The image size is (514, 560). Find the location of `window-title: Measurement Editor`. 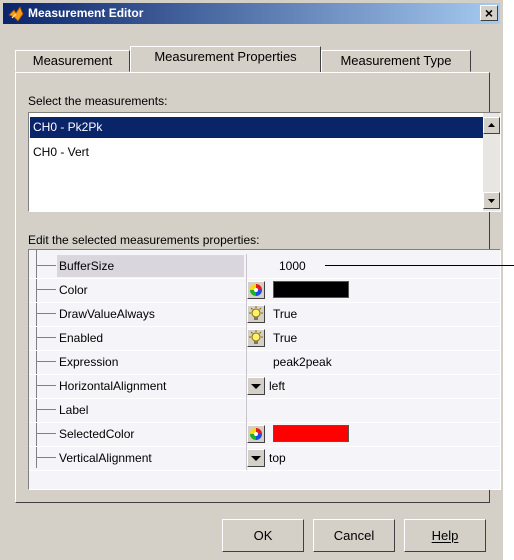

window-title: Measurement Editor is located at coordinates (86, 13).